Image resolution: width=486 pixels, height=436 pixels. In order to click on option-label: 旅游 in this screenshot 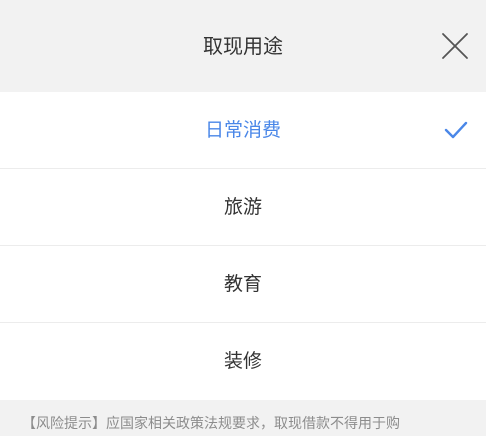, I will do `click(242, 207)`.